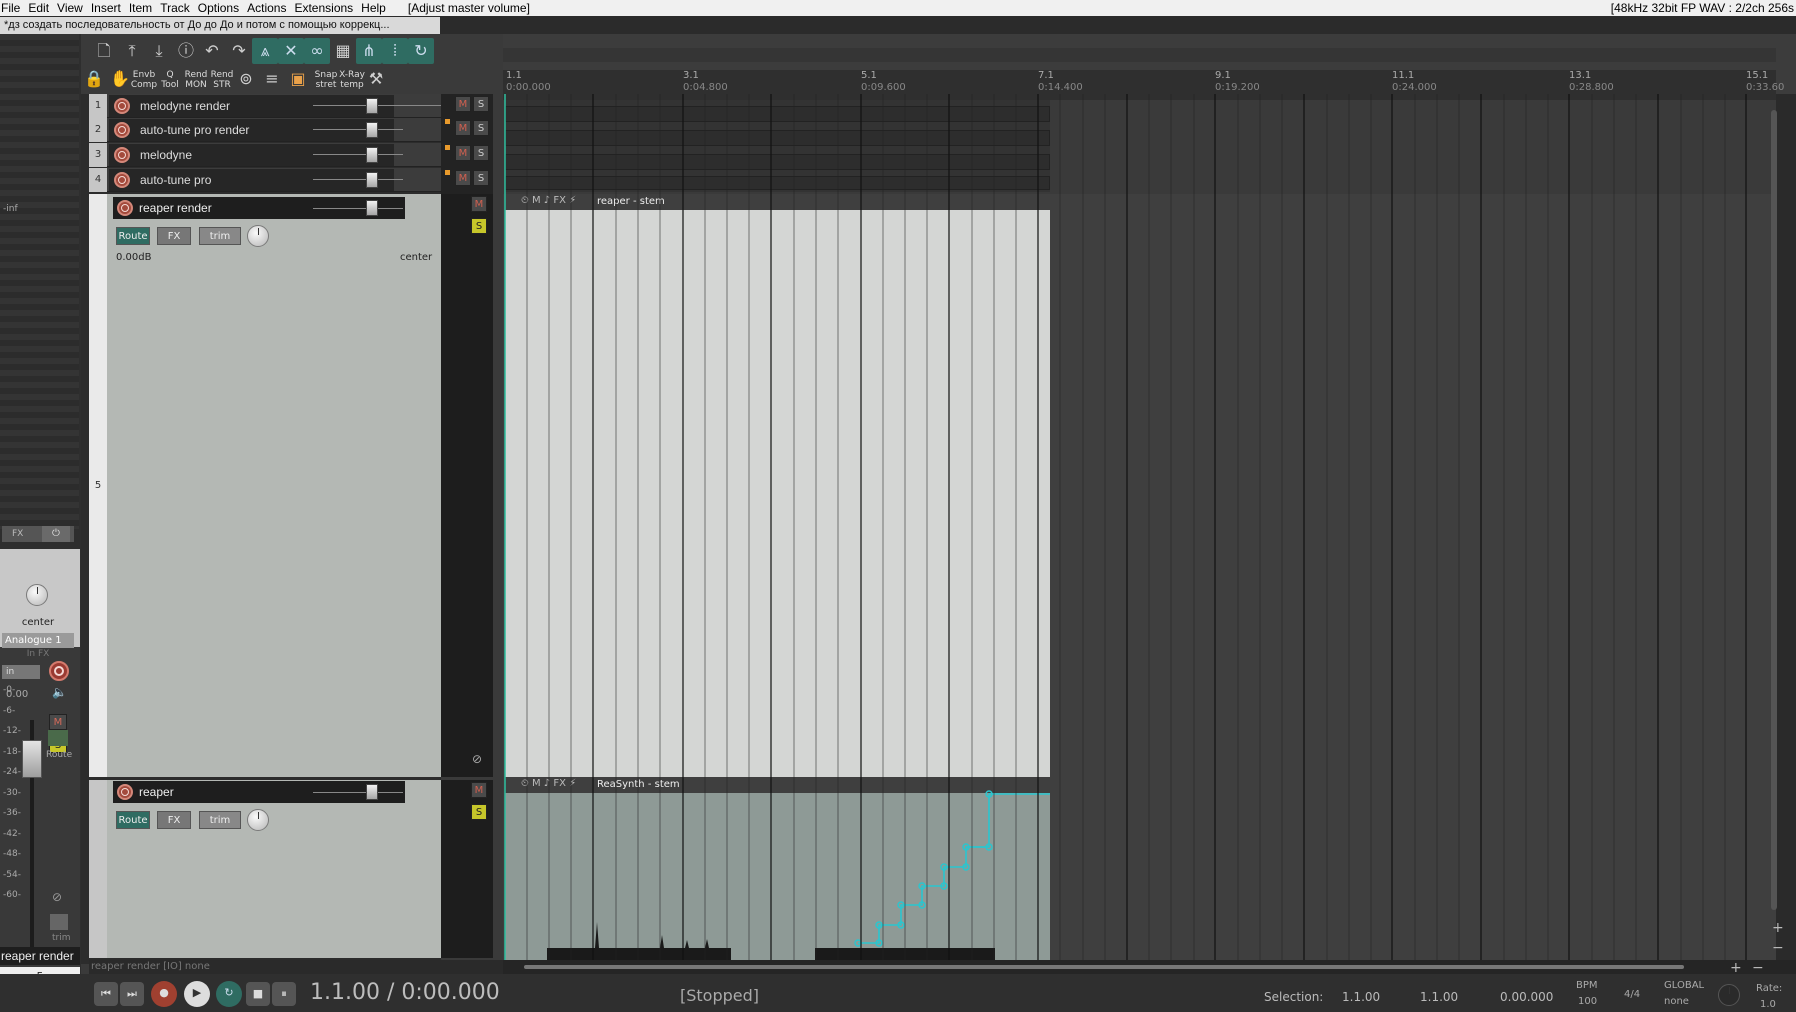 This screenshot has height=1012, width=1796. What do you see at coordinates (291, 51) in the screenshot?
I see `auto-crossfade-icon: ✕` at bounding box center [291, 51].